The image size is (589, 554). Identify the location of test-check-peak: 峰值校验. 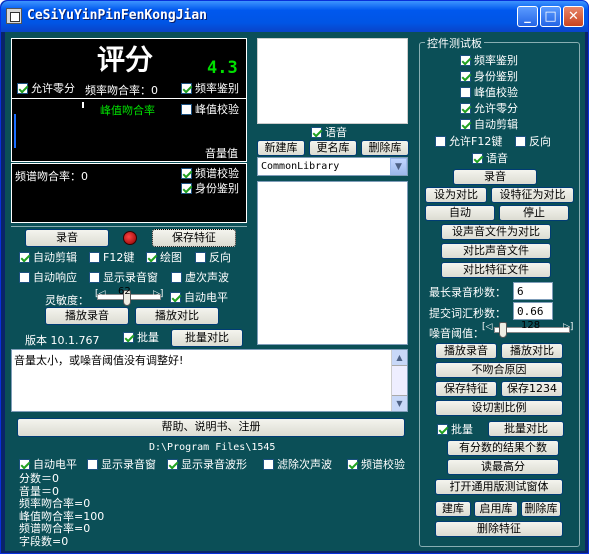
(489, 93).